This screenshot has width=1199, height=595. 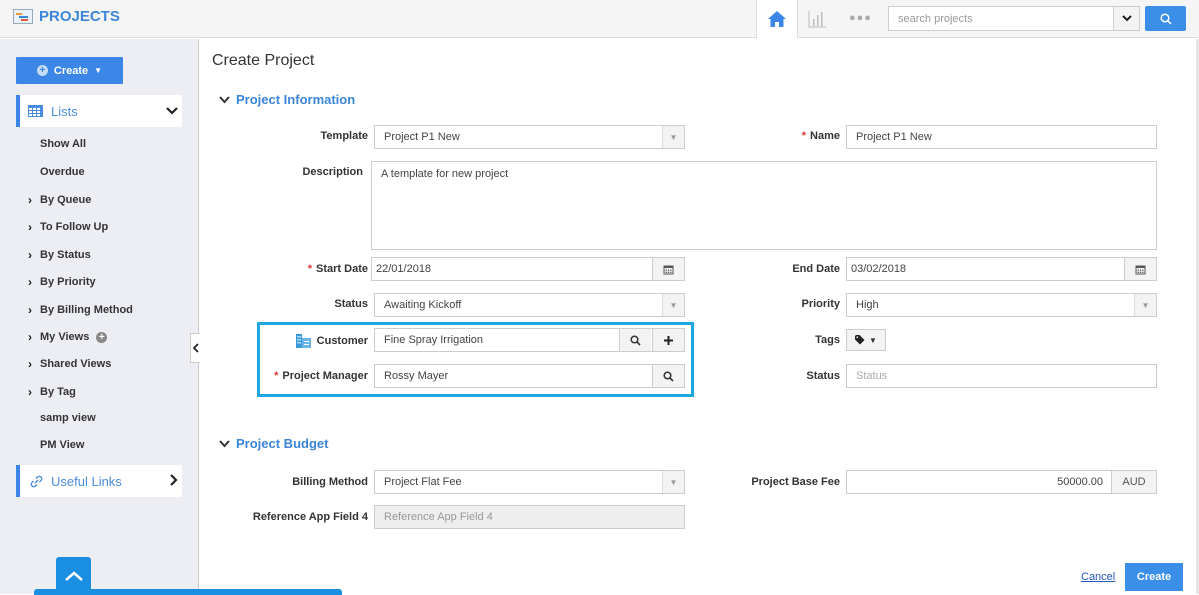 I want to click on status-value: Awaiting Kickoff, so click(x=423, y=305).